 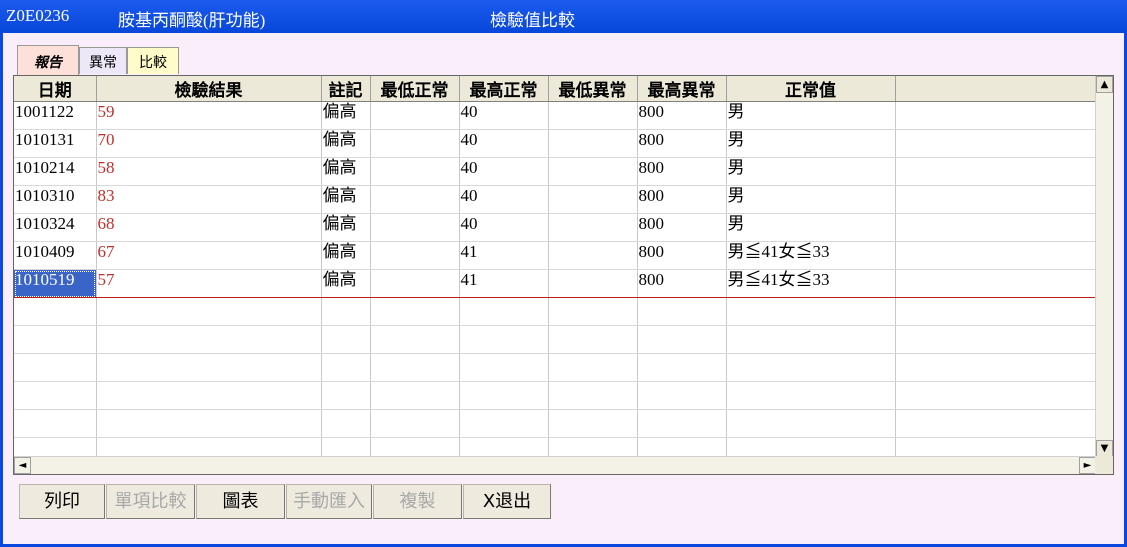 I want to click on chart-button: 圖表, so click(x=240, y=501).